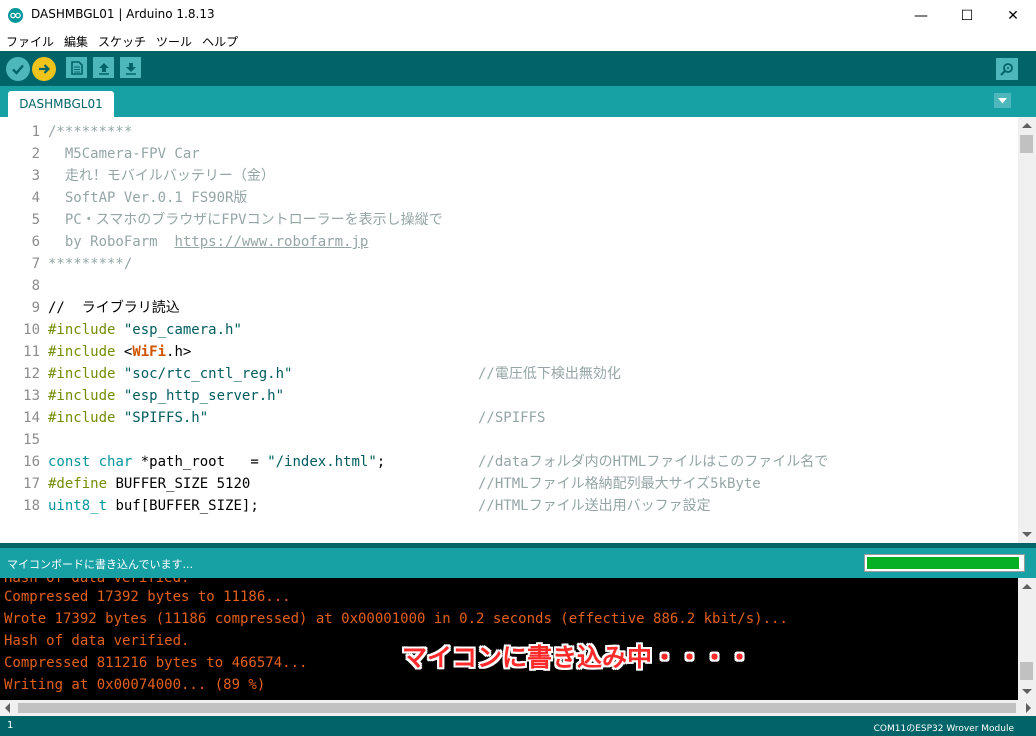 The width and height of the screenshot is (1036, 736). I want to click on comment-text: by RoboFarm, so click(111, 242).